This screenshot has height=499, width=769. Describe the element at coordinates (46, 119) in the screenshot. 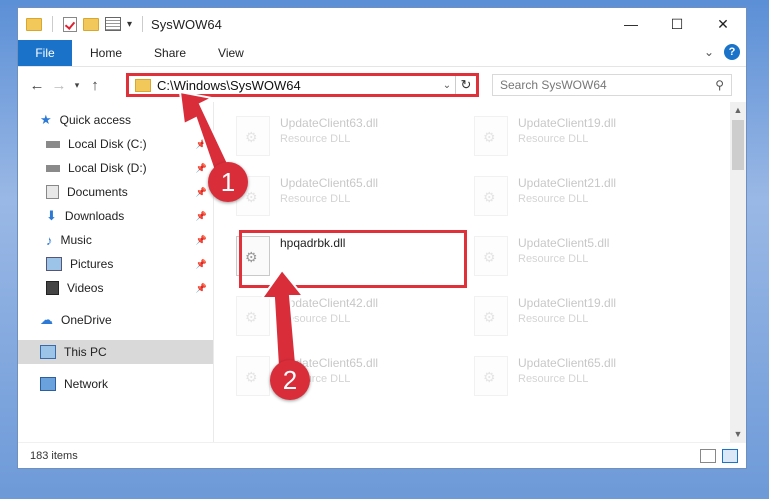

I see `star-icon: ★` at that location.